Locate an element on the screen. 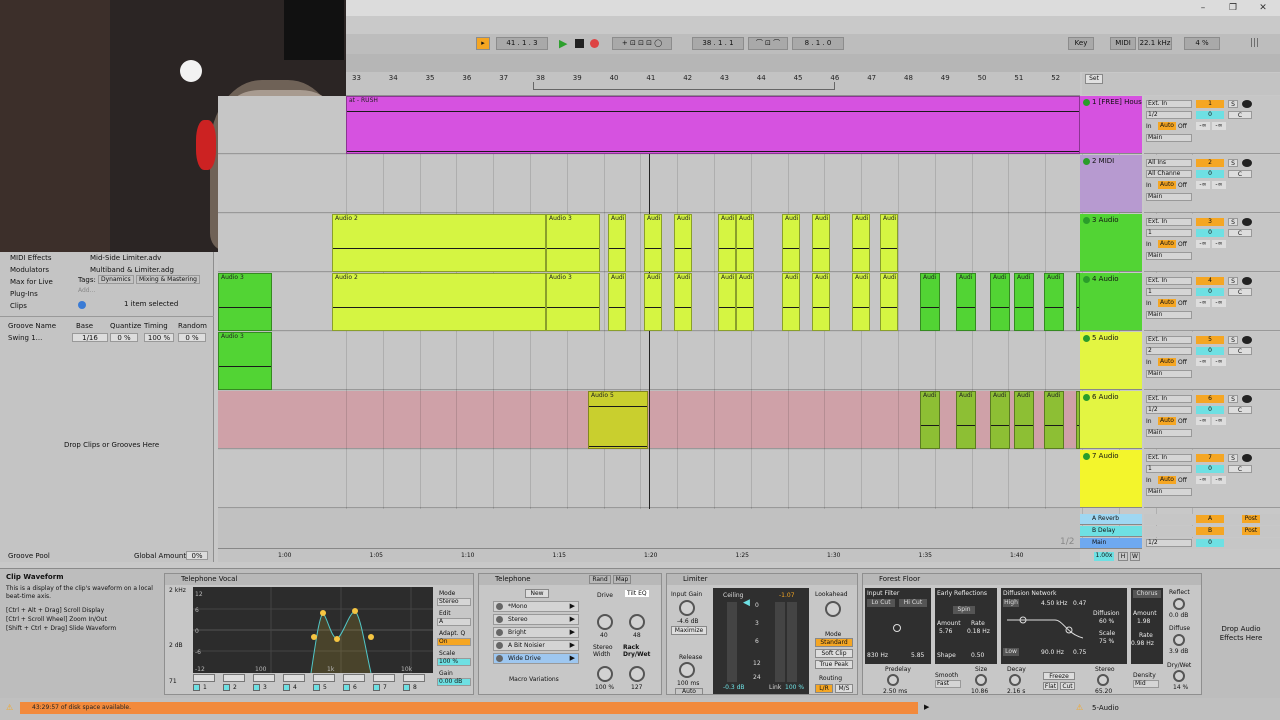 Image resolution: width=1280 pixels, height=720 pixels. track-number: 5 is located at coordinates (1210, 340).